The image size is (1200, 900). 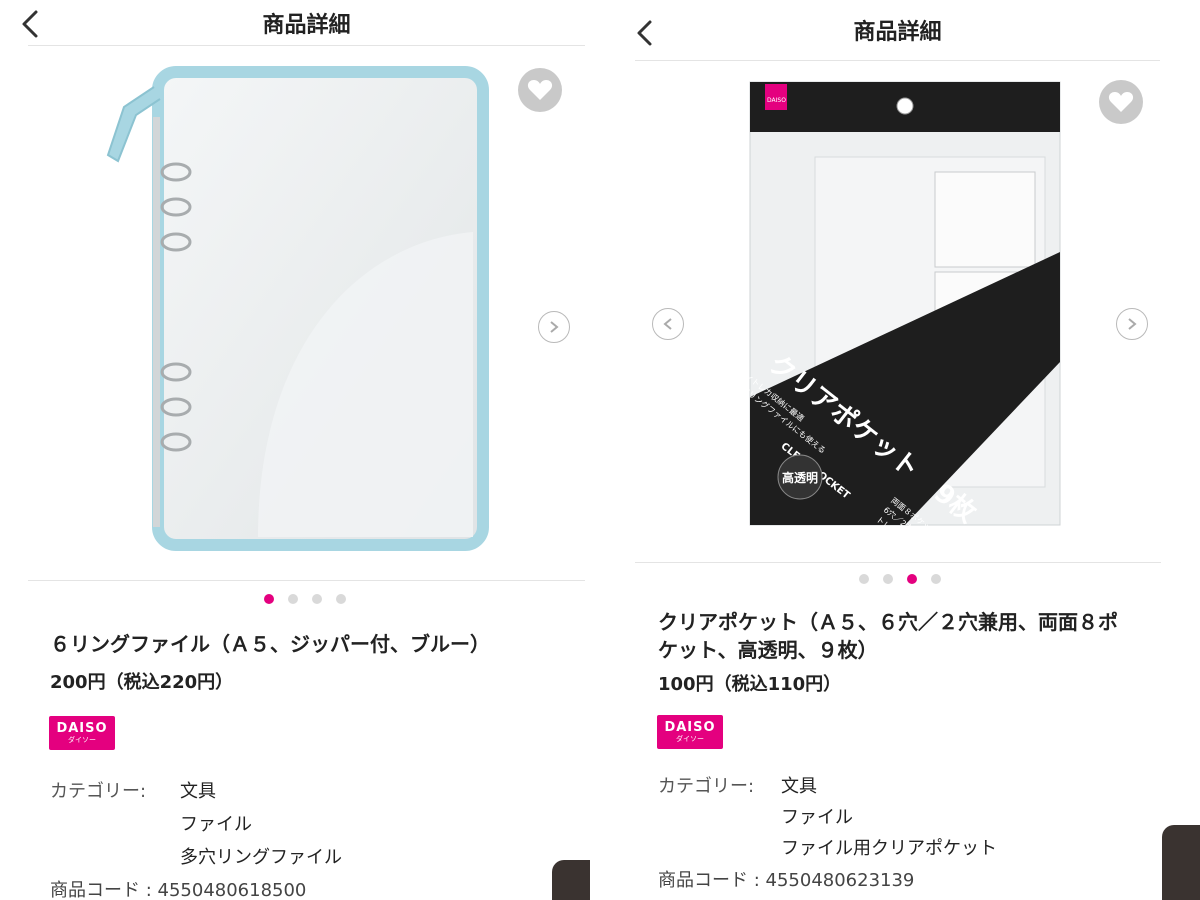 I want to click on product-price: 100円（税込110円）, so click(x=750, y=684).